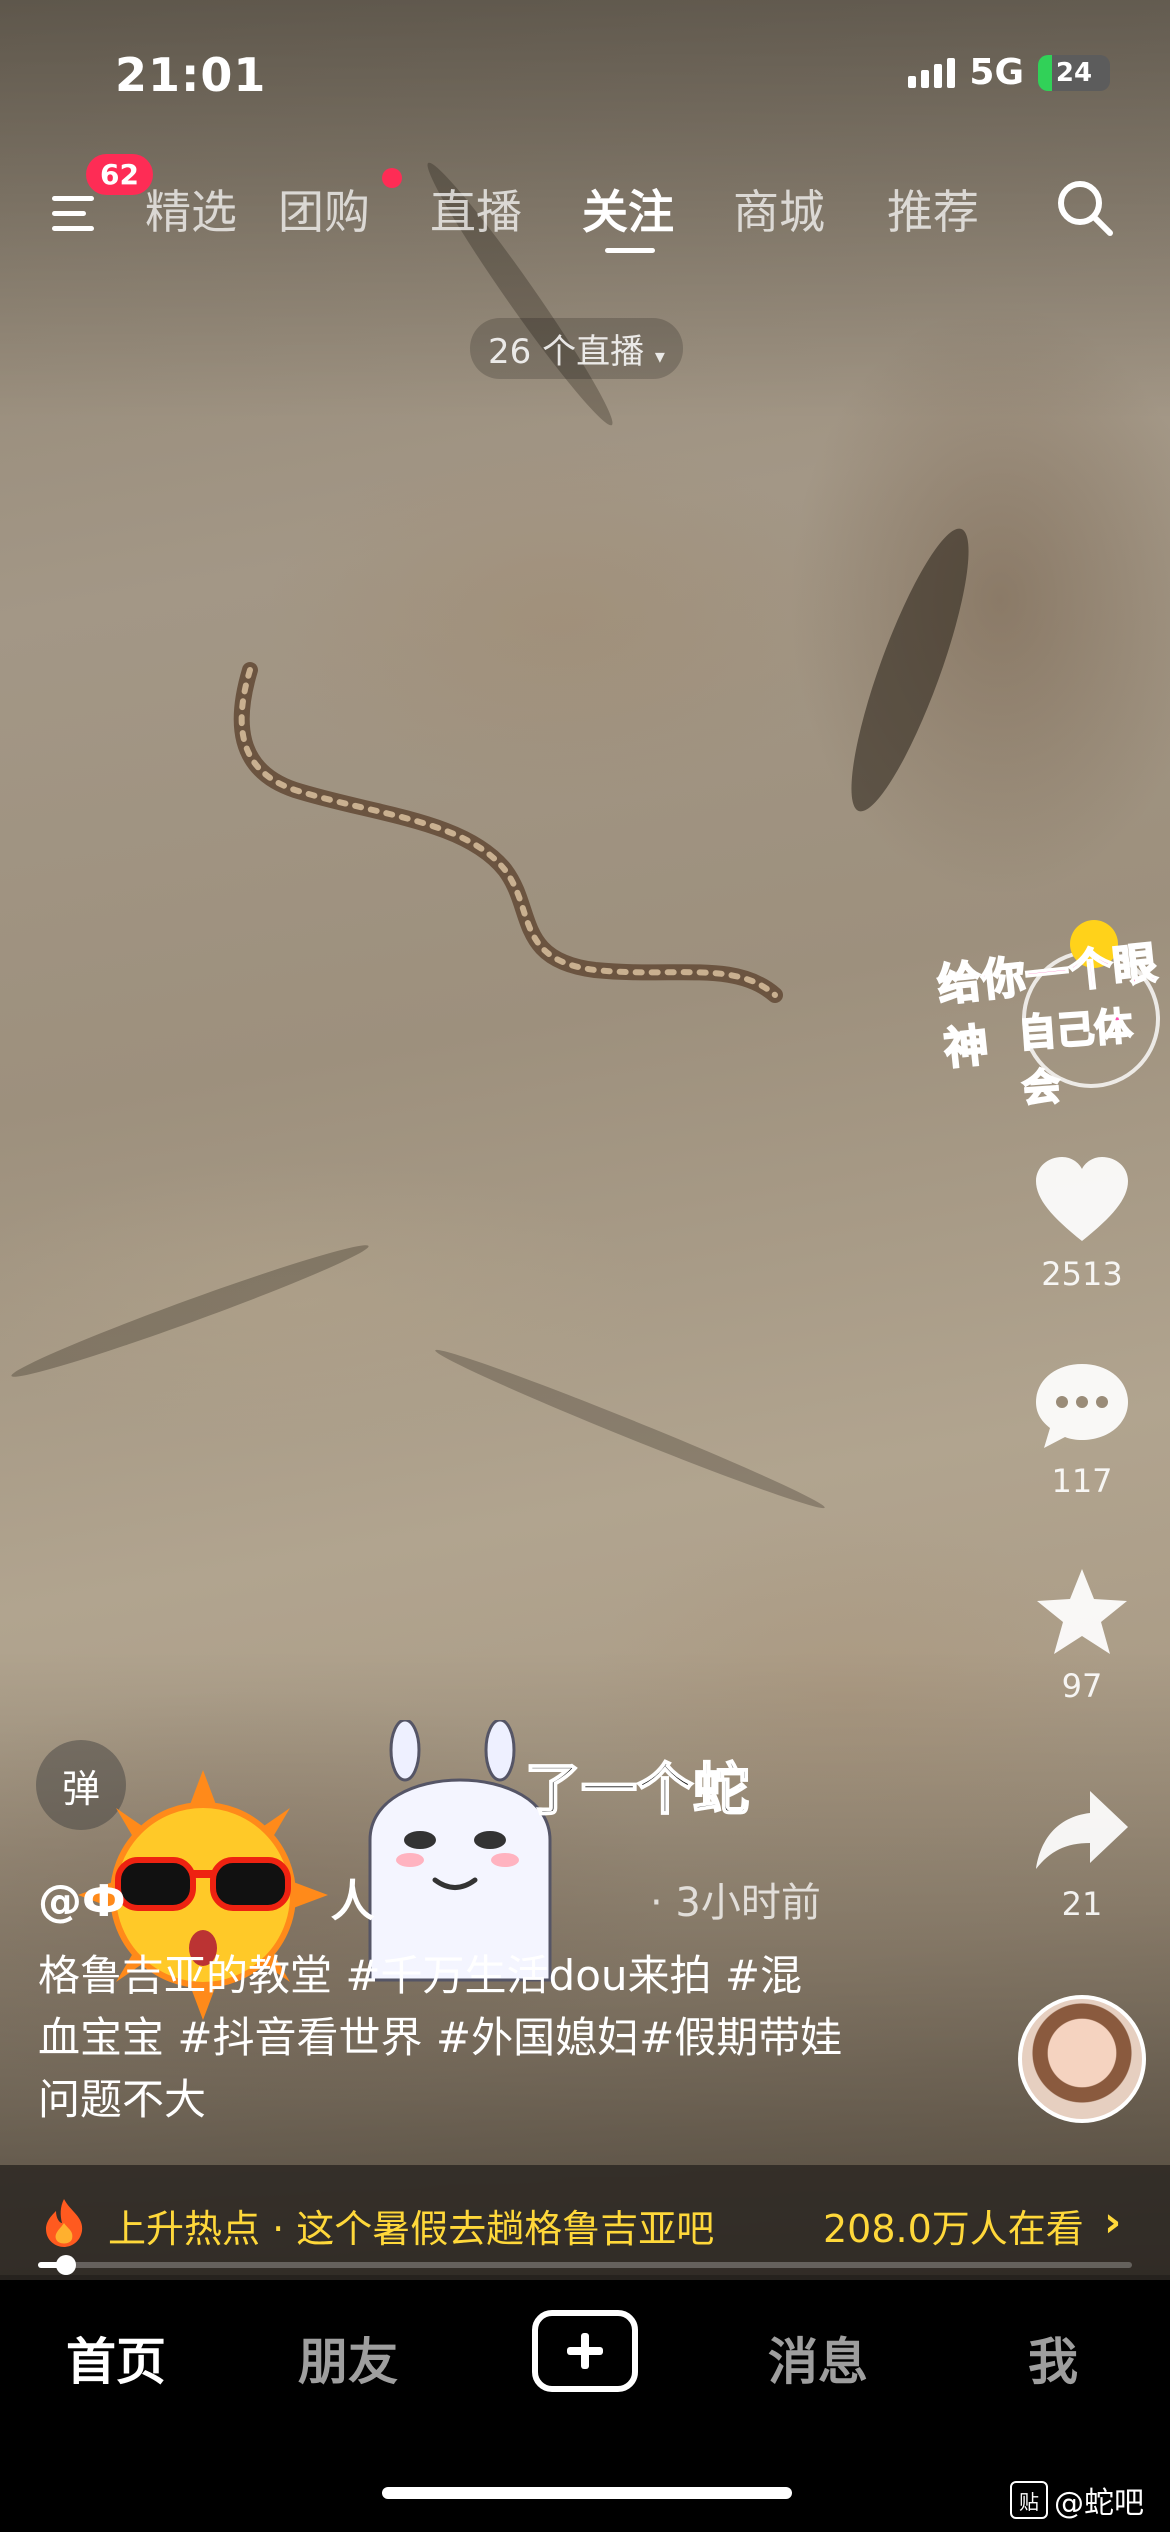 The height and width of the screenshot is (2532, 1170). What do you see at coordinates (628, 209) in the screenshot?
I see `tab-following: 关注` at bounding box center [628, 209].